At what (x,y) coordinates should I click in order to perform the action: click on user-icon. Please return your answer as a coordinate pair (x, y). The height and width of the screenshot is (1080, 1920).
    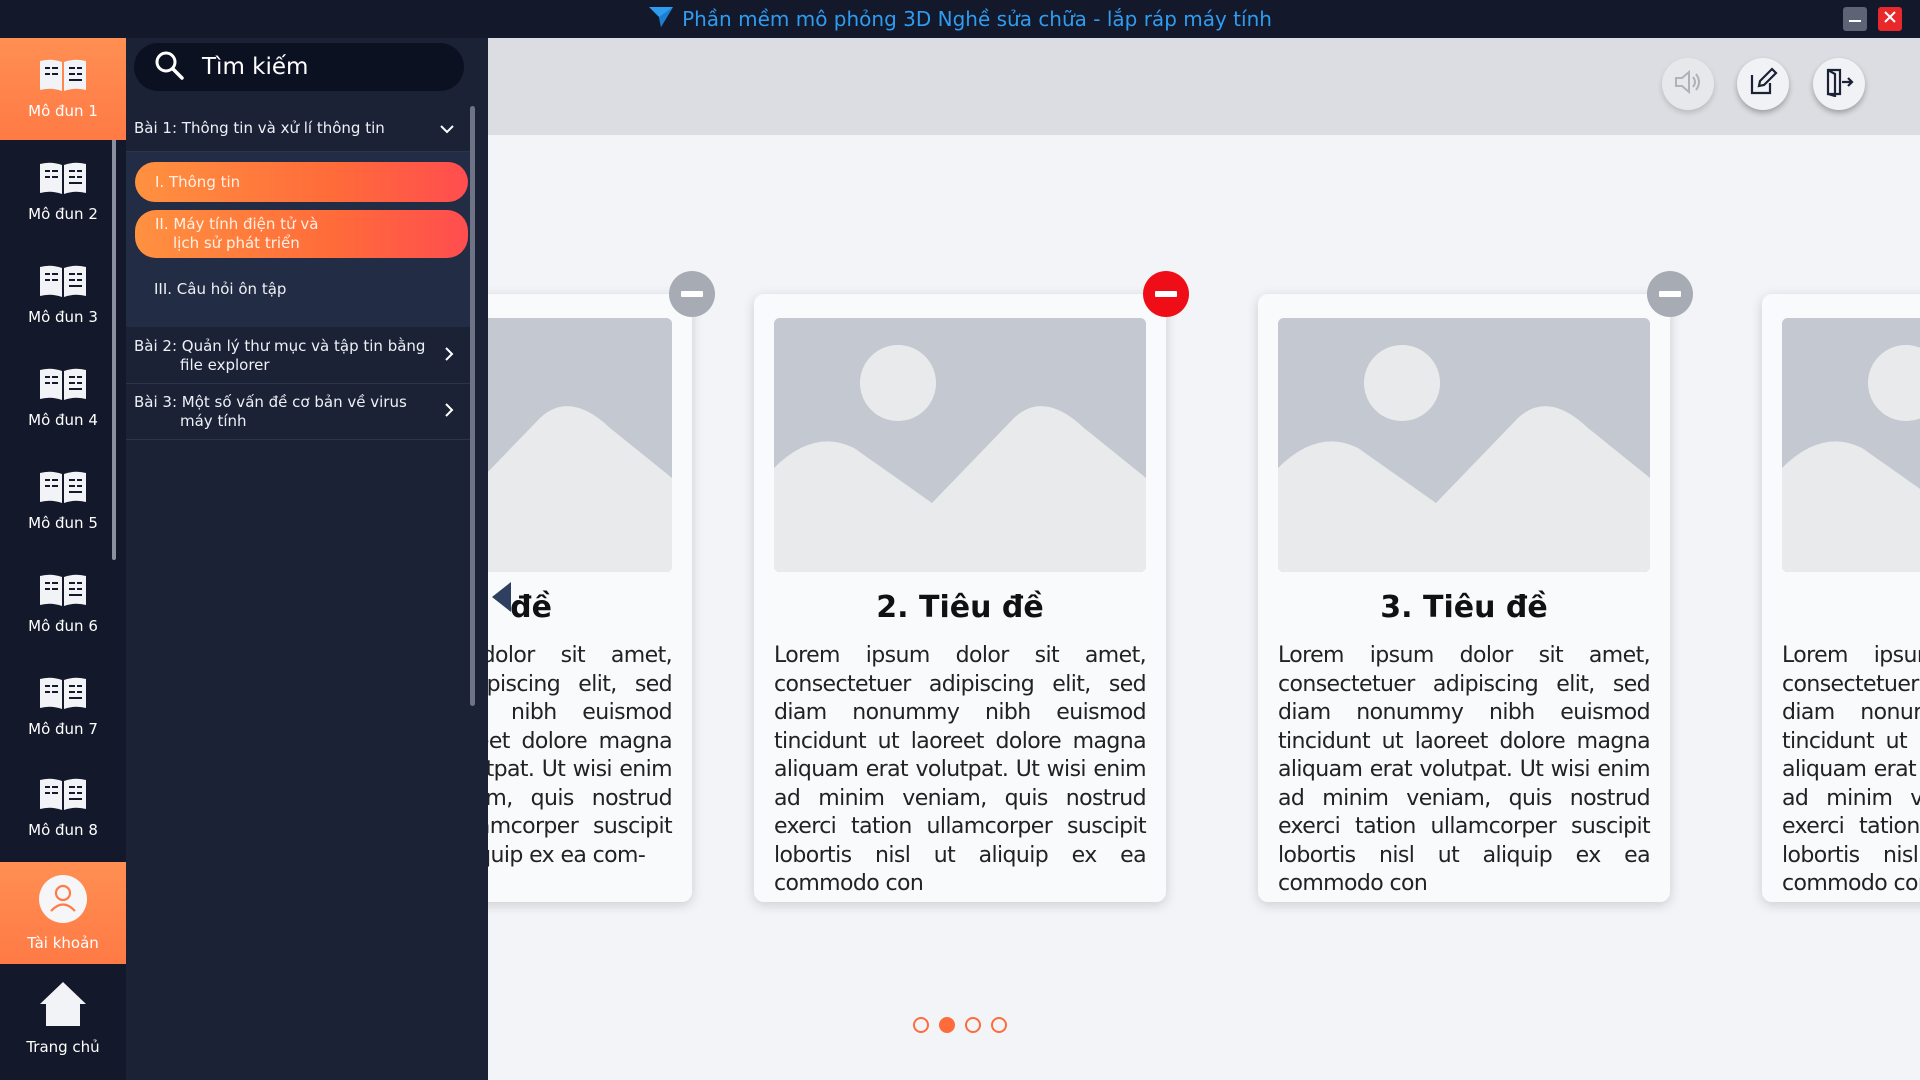
    Looking at the image, I should click on (63, 901).